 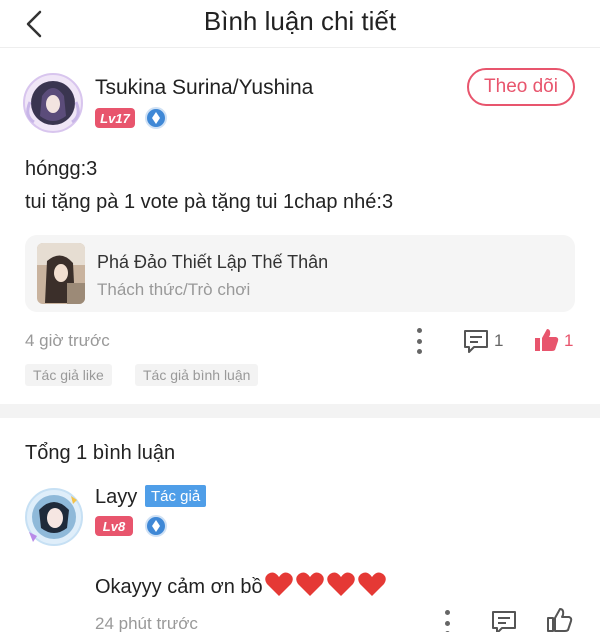 I want to click on reply-more-vertical-icon, so click(x=447, y=621).